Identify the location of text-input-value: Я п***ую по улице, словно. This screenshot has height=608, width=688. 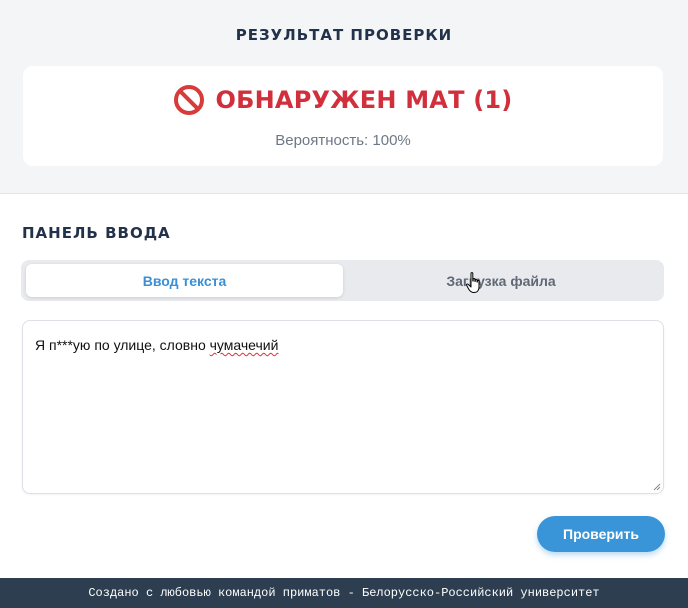
(122, 345).